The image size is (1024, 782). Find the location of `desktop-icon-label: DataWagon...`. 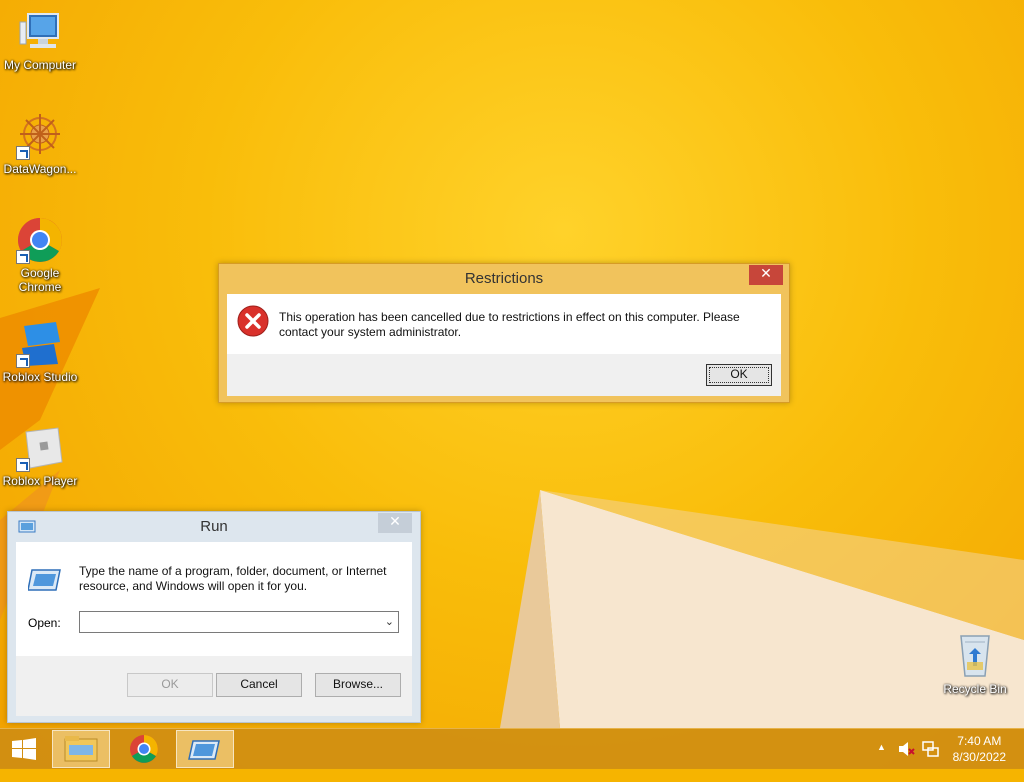

desktop-icon-label: DataWagon... is located at coordinates (40, 169).